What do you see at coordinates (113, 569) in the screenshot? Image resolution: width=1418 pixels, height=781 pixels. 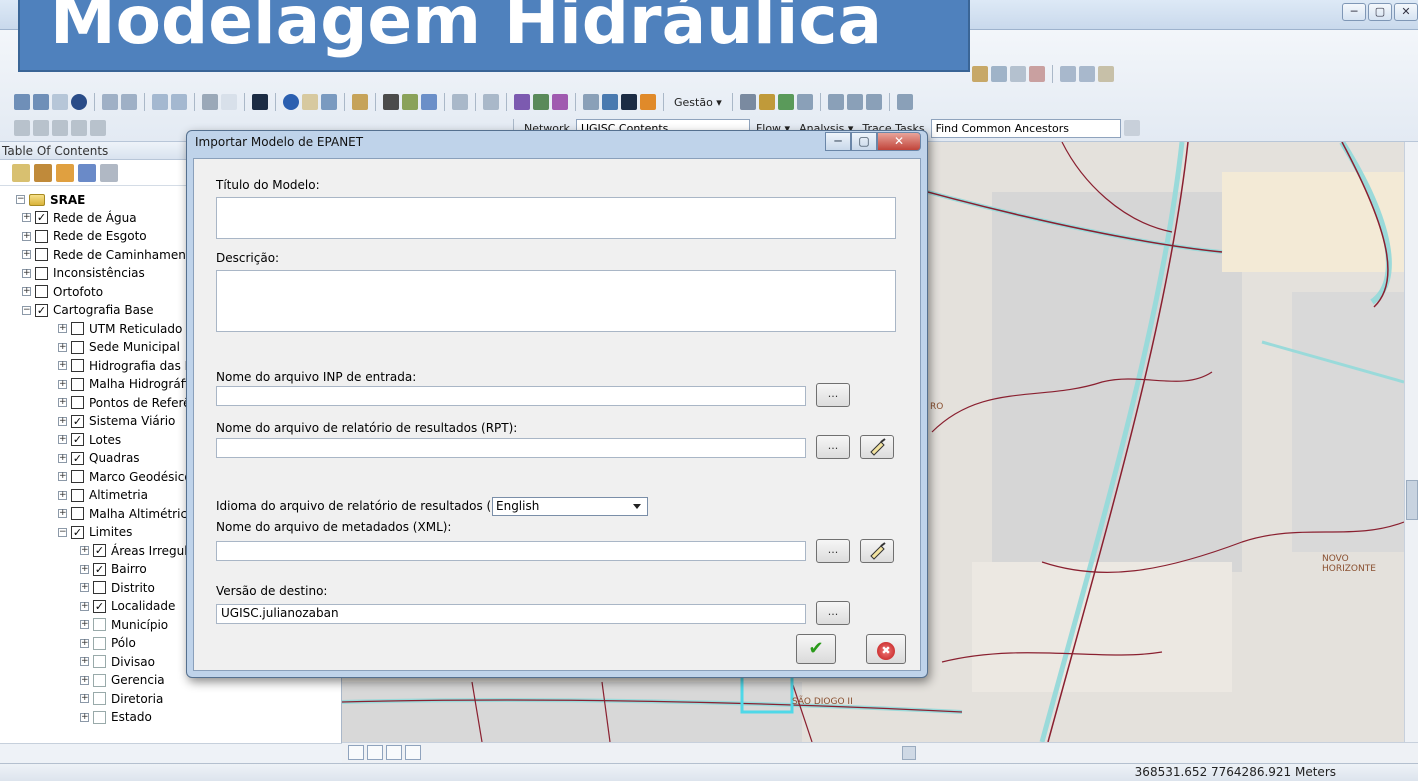 I see `toc-layer-item: + ✓ Bairro` at bounding box center [113, 569].